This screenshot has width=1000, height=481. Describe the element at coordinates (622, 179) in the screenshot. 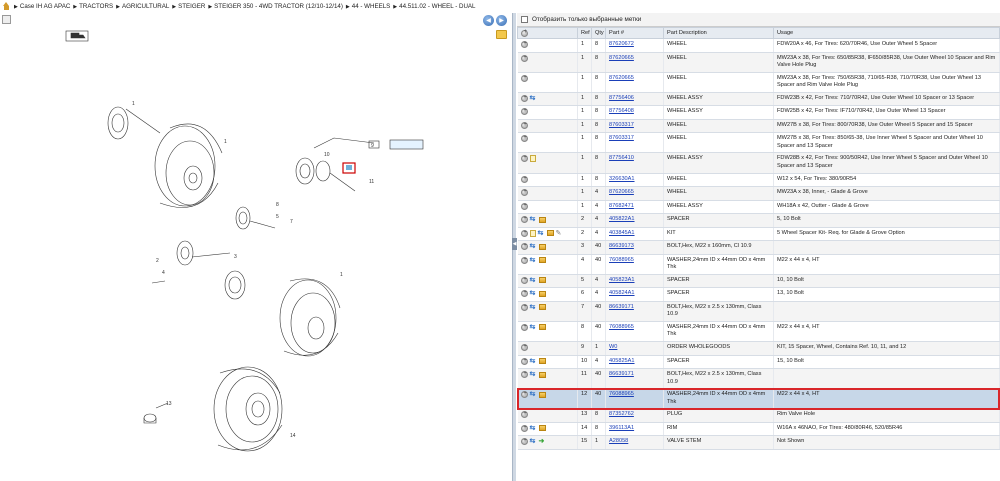

I see `part-number-link: 326630A1` at that location.